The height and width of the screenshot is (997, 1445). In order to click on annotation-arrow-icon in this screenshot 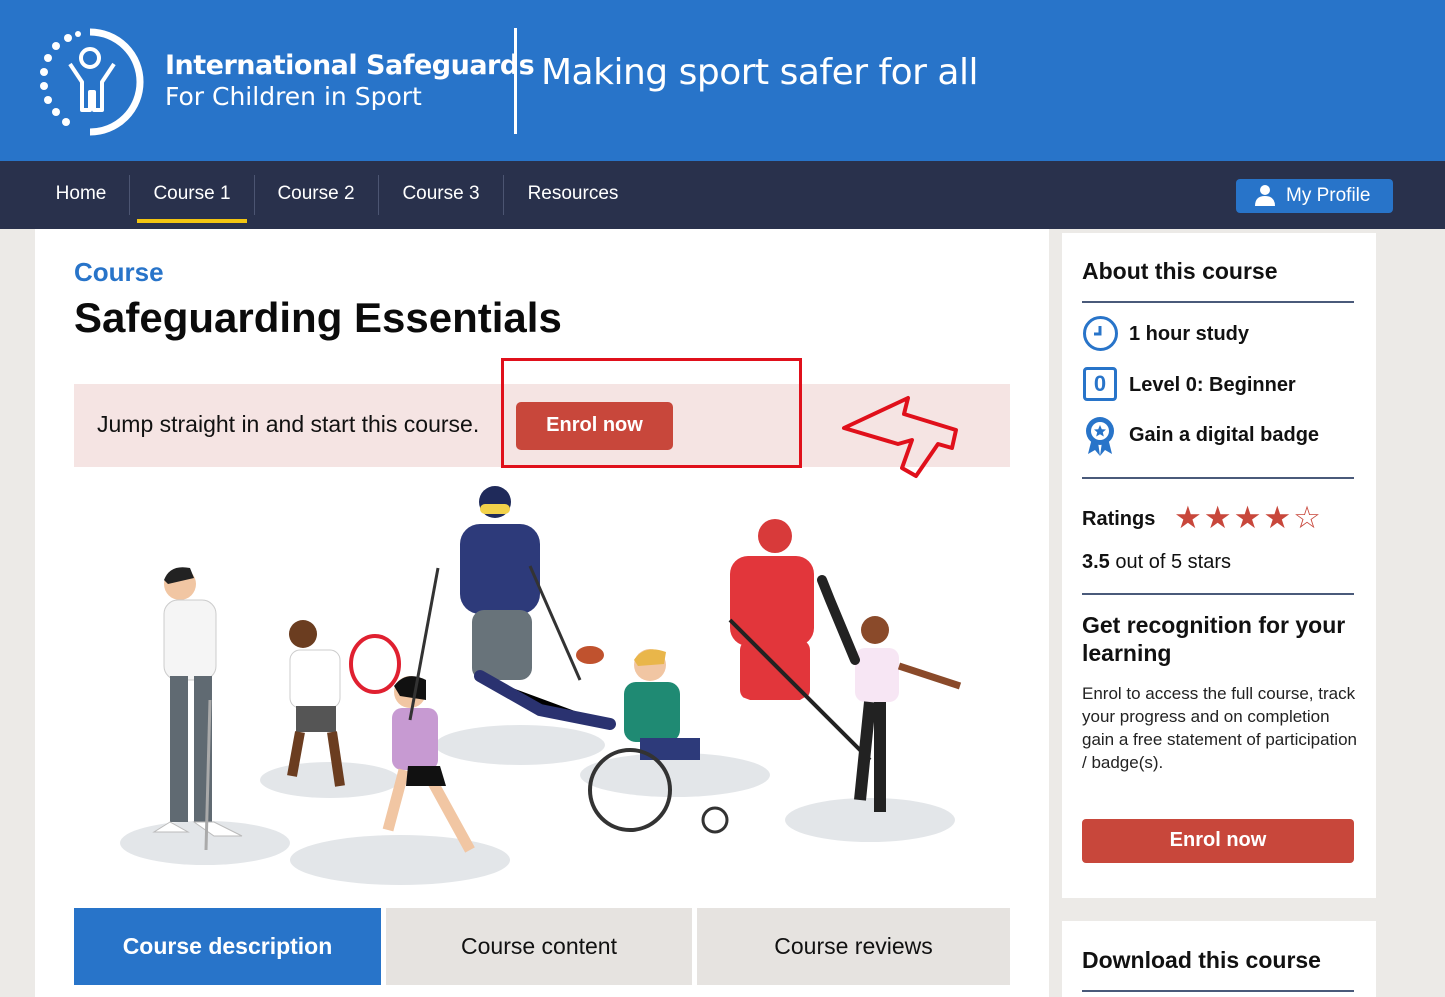, I will do `click(900, 437)`.